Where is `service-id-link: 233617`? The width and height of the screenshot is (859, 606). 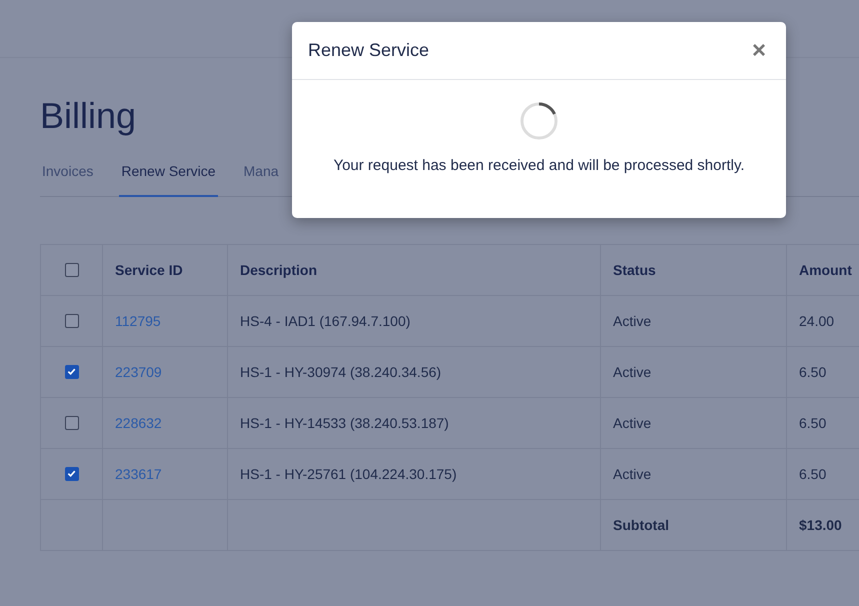 service-id-link: 233617 is located at coordinates (138, 474).